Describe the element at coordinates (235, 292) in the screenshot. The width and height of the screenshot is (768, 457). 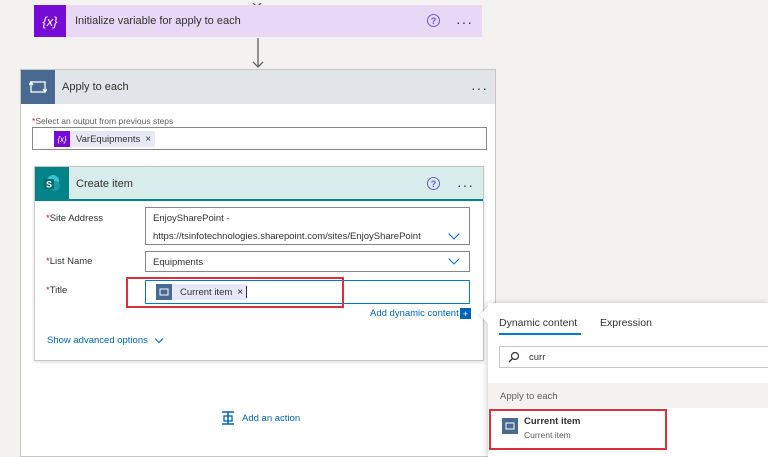
I see `highlight-title-token` at that location.